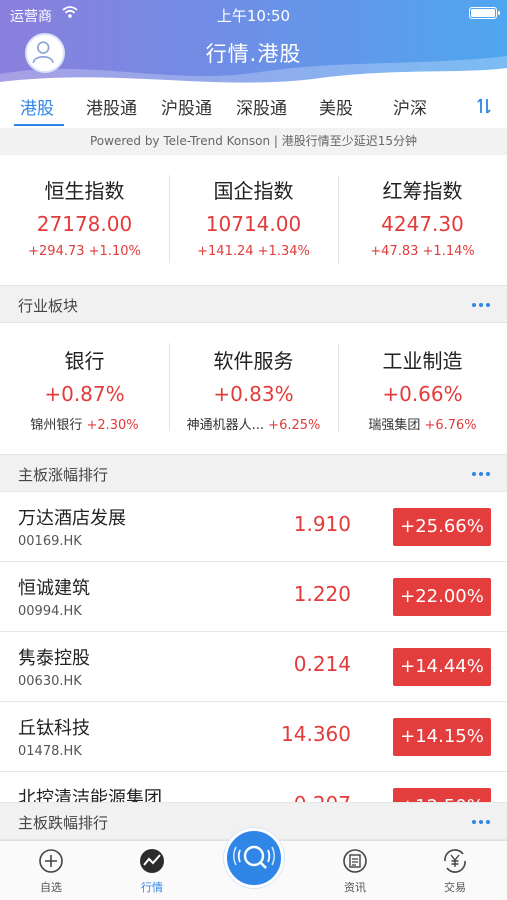 This screenshot has height=900, width=507. What do you see at coordinates (294, 425) in the screenshot?
I see `leader-change: +6.25%` at bounding box center [294, 425].